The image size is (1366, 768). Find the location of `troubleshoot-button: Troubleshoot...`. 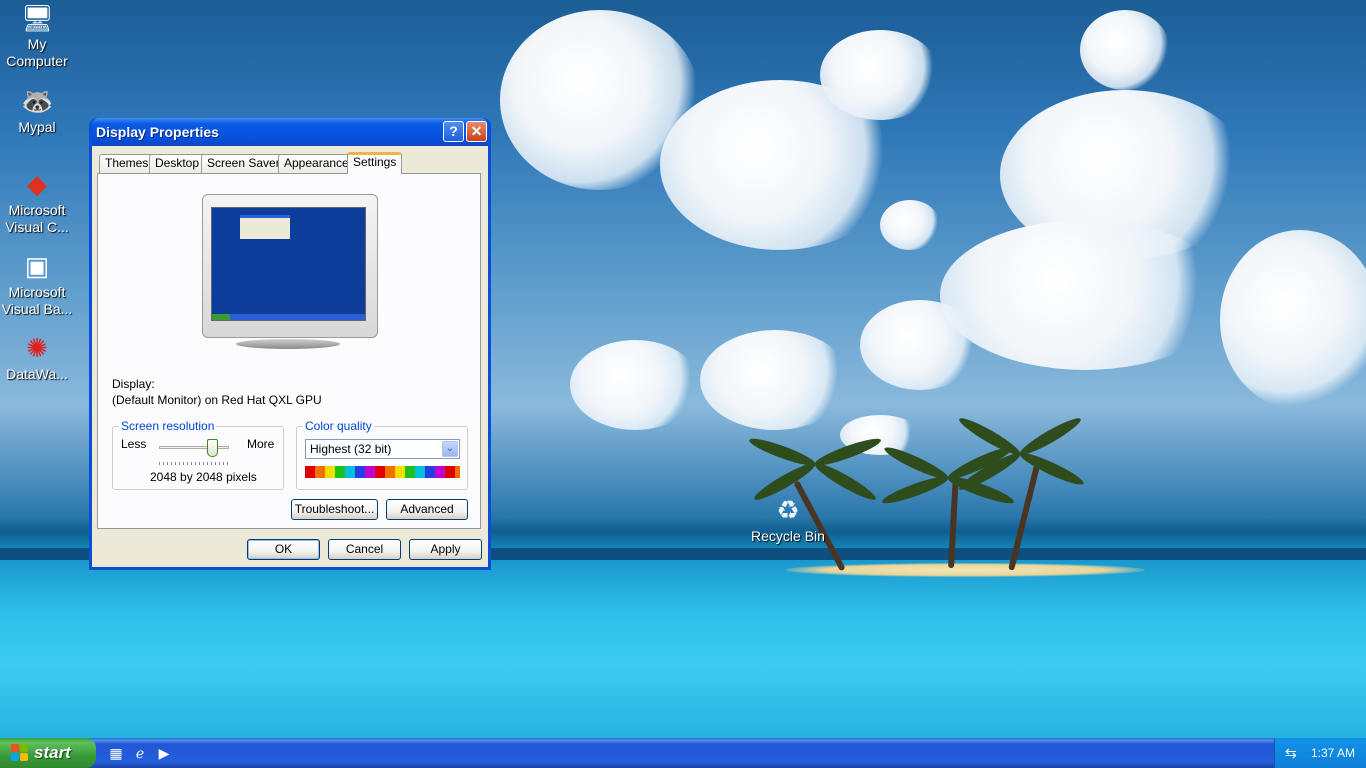

troubleshoot-button: Troubleshoot... is located at coordinates (334, 509).